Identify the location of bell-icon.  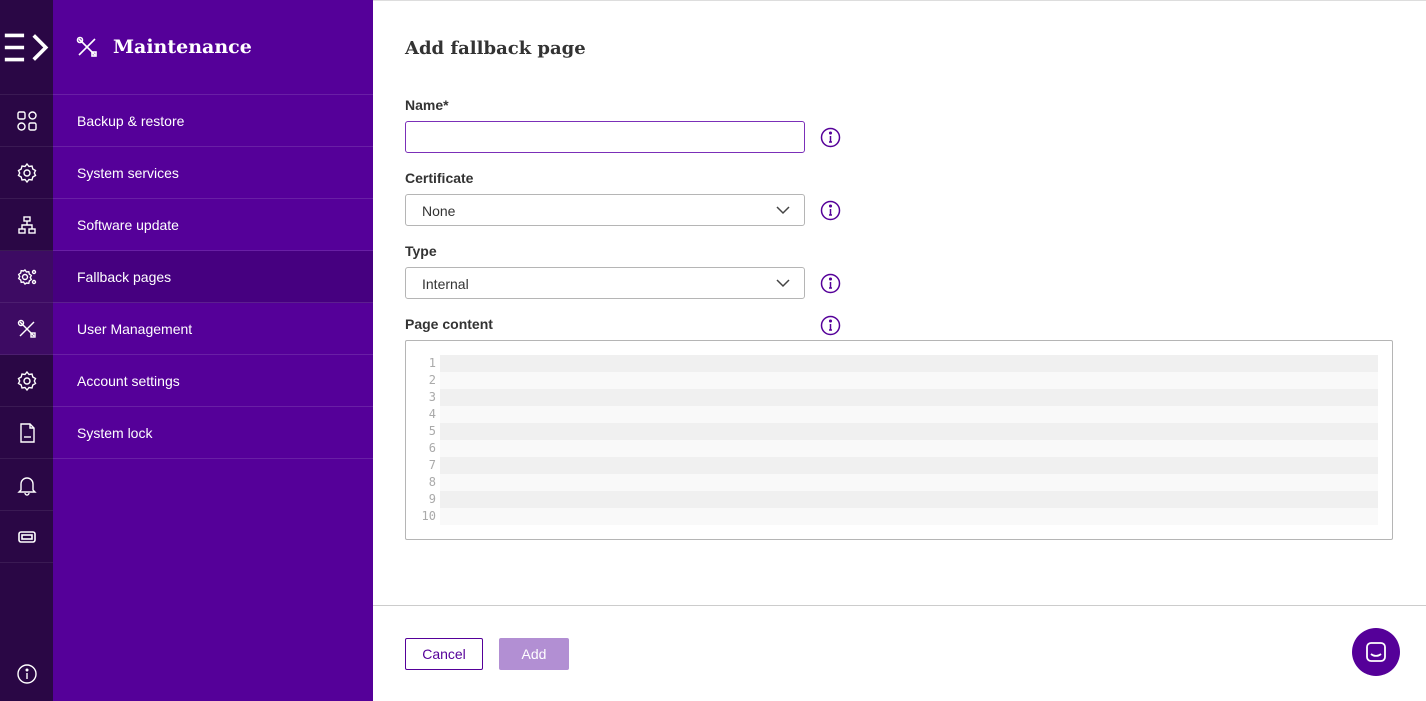
(26, 485).